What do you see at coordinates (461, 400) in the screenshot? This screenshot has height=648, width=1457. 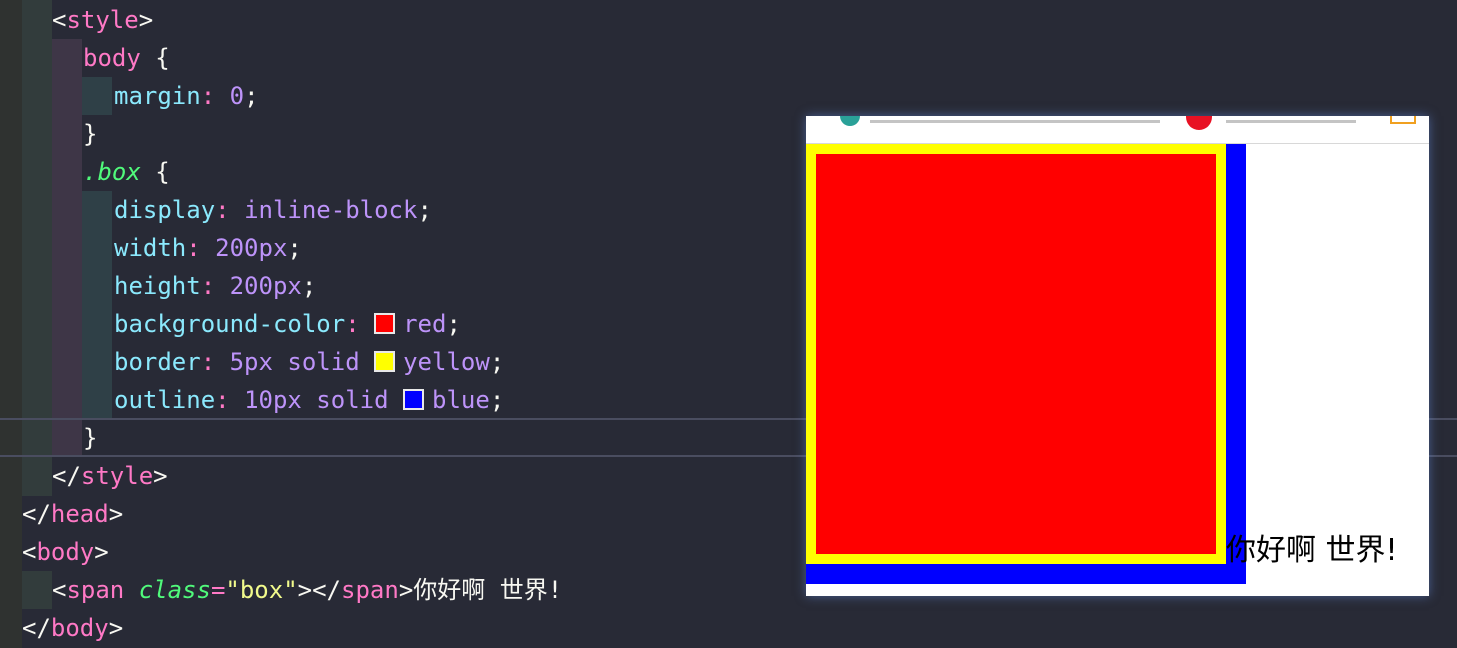 I see `code-token: blue` at bounding box center [461, 400].